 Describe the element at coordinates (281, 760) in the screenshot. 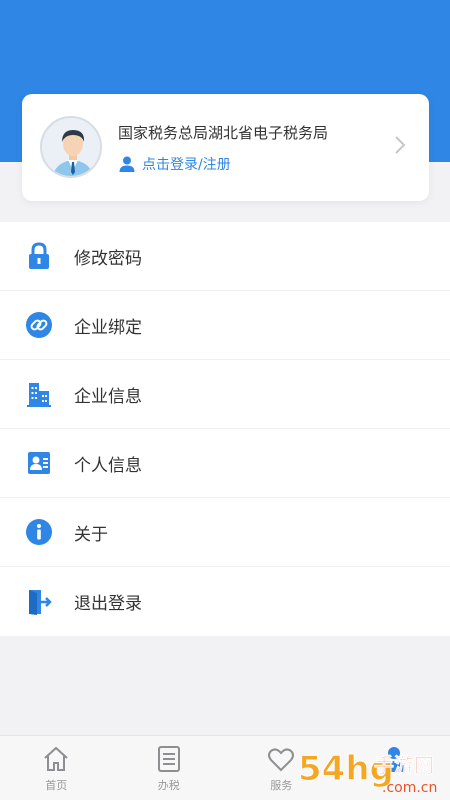

I see `heart-icon` at that location.